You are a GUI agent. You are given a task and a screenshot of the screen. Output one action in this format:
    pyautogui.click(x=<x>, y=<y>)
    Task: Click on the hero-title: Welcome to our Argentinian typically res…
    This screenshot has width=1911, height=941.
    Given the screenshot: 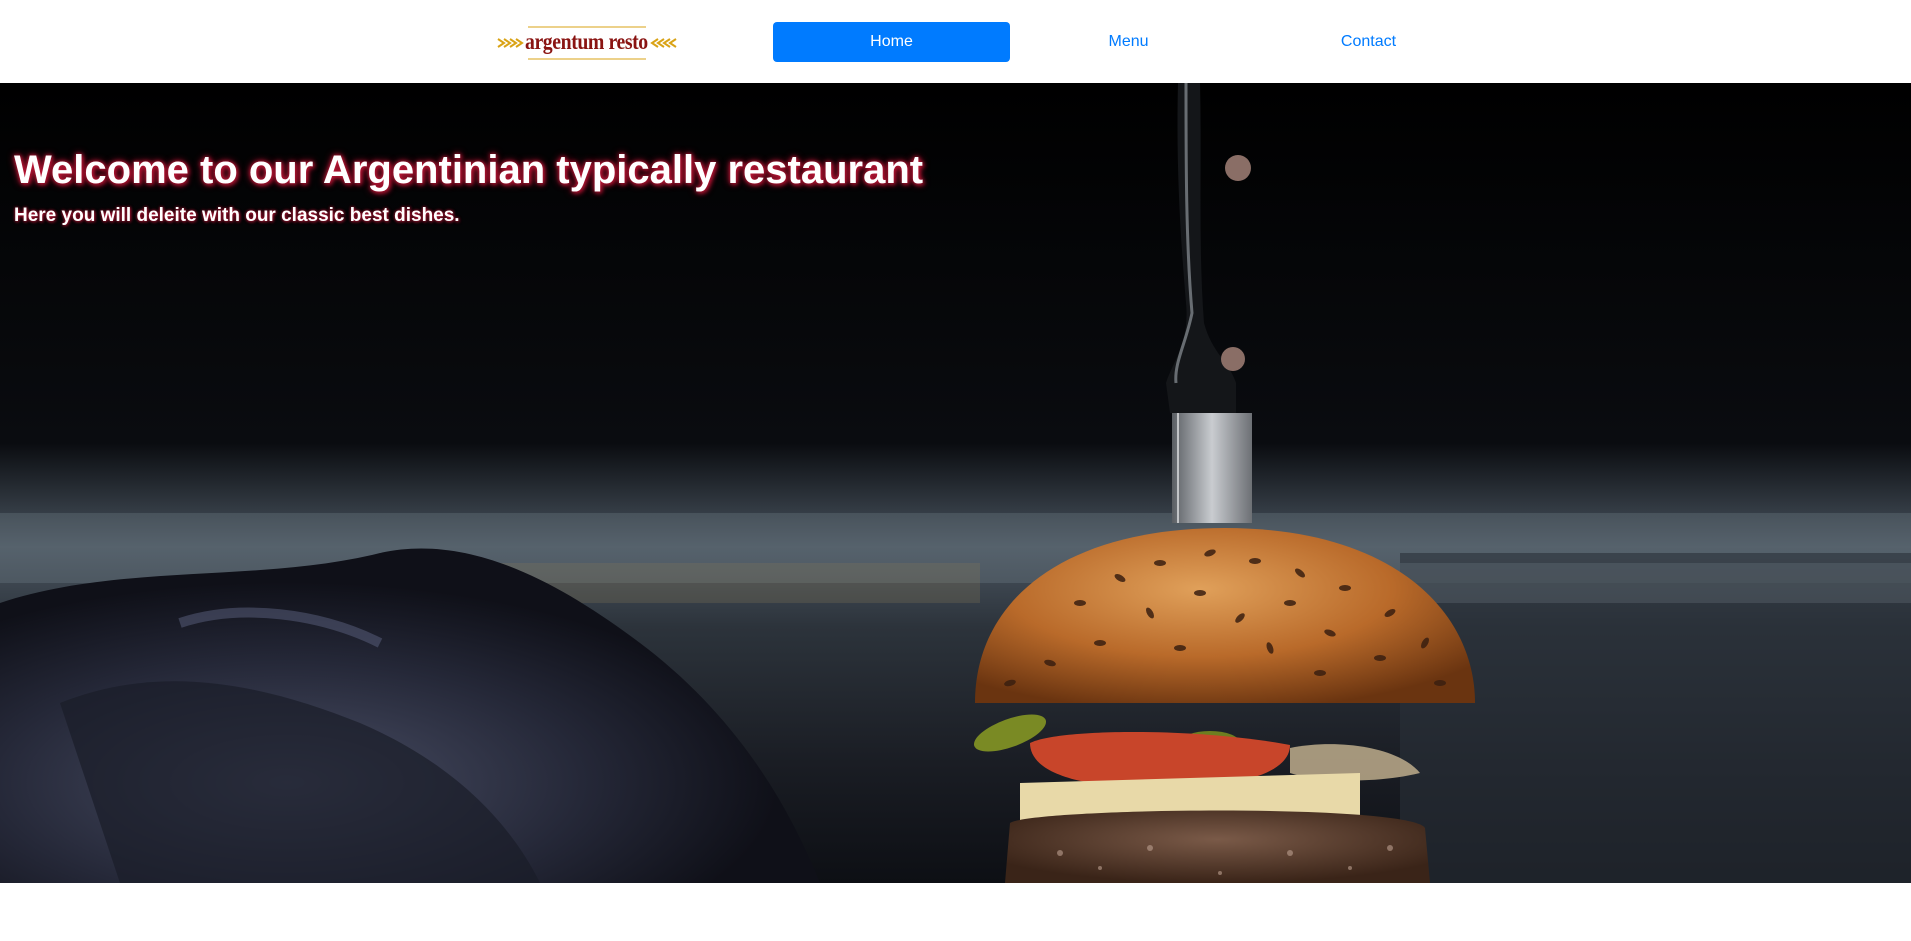 What is the action you would take?
    pyautogui.click(x=469, y=170)
    